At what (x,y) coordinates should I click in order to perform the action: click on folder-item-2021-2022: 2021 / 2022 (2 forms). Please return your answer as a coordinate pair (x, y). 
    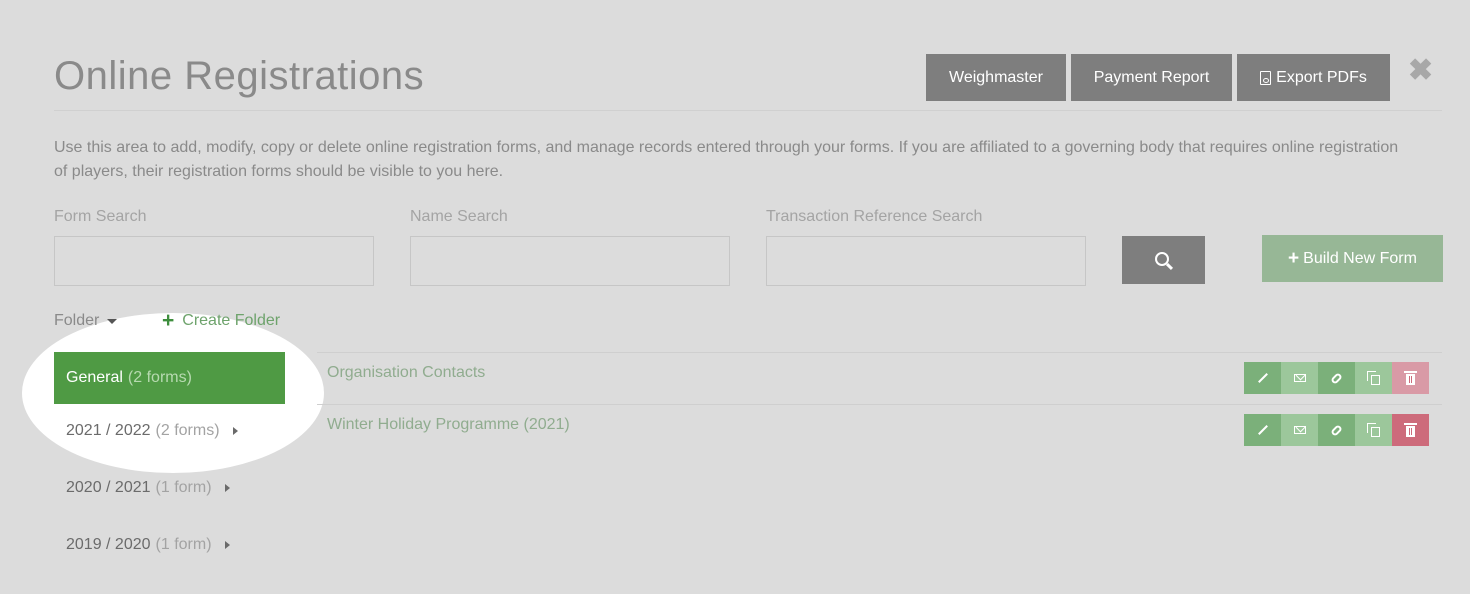
    Looking at the image, I should click on (169, 431).